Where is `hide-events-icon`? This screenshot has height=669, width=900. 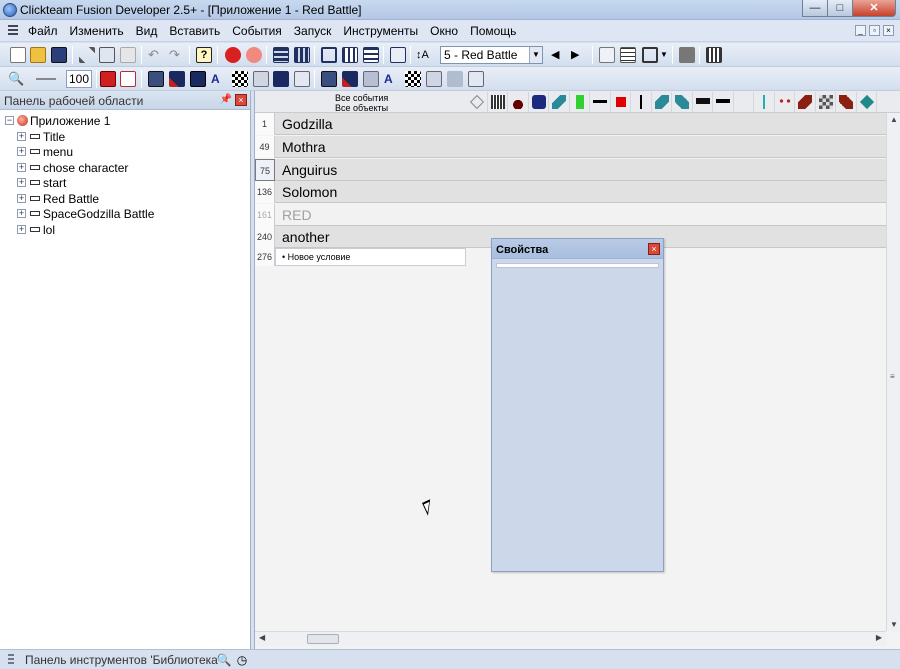
hide-events-icon is located at coordinates (128, 79).